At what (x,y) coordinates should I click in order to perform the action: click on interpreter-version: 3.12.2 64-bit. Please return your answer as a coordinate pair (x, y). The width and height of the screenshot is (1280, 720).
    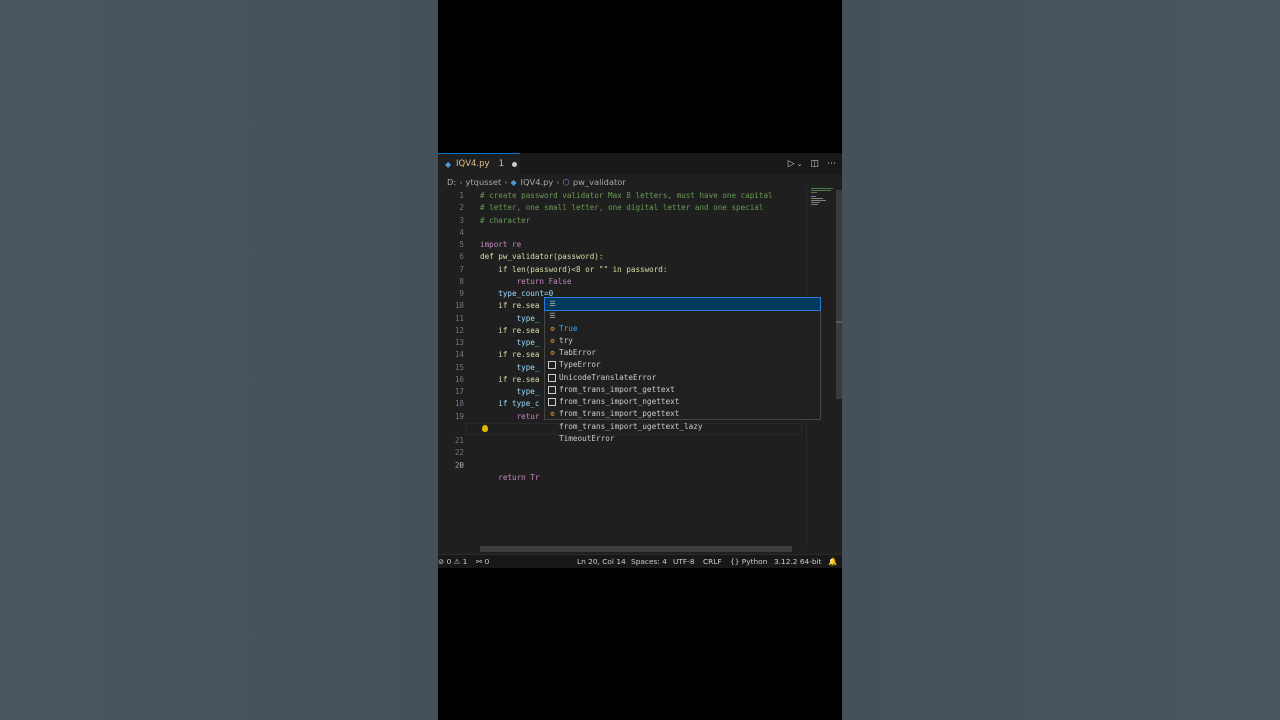
    Looking at the image, I should click on (798, 561).